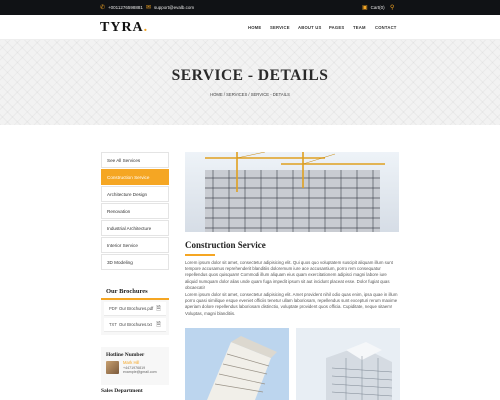  I want to click on search-button: ⚲, so click(393, 7).